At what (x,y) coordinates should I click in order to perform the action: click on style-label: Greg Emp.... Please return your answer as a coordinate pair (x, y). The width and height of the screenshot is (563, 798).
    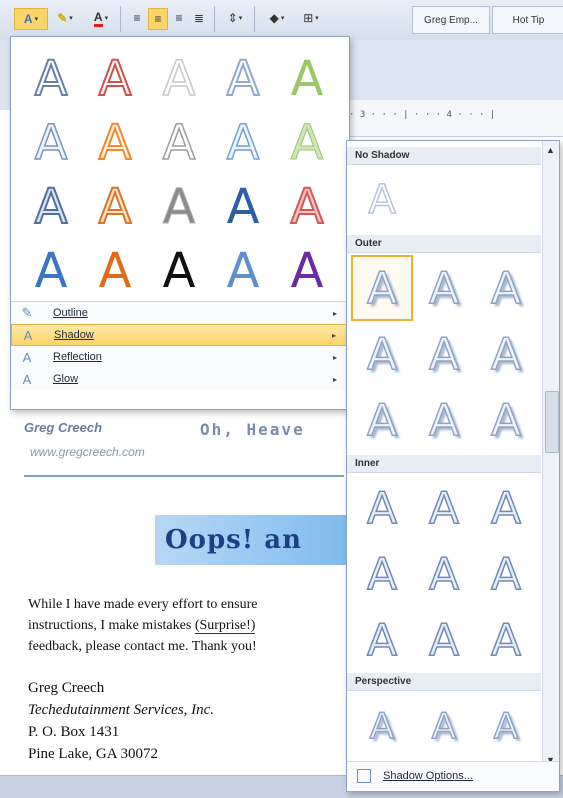
    Looking at the image, I should click on (451, 20).